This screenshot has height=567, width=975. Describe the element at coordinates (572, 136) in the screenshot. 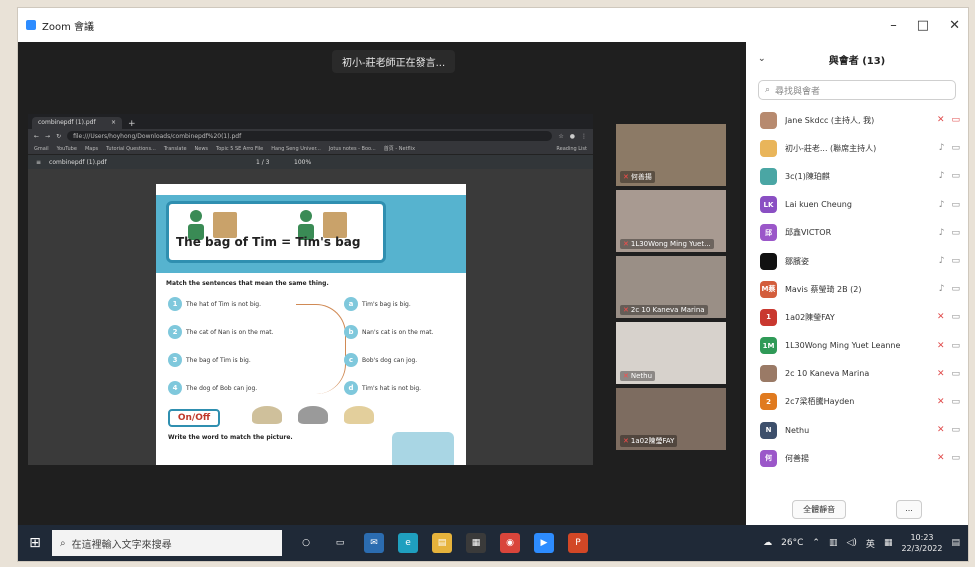

I see `profile-icon: ●` at that location.